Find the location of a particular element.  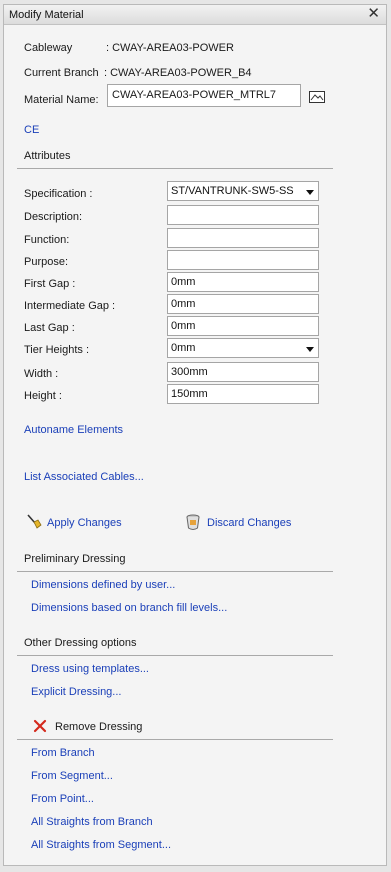

specification-label: Specification : is located at coordinates (58, 194).